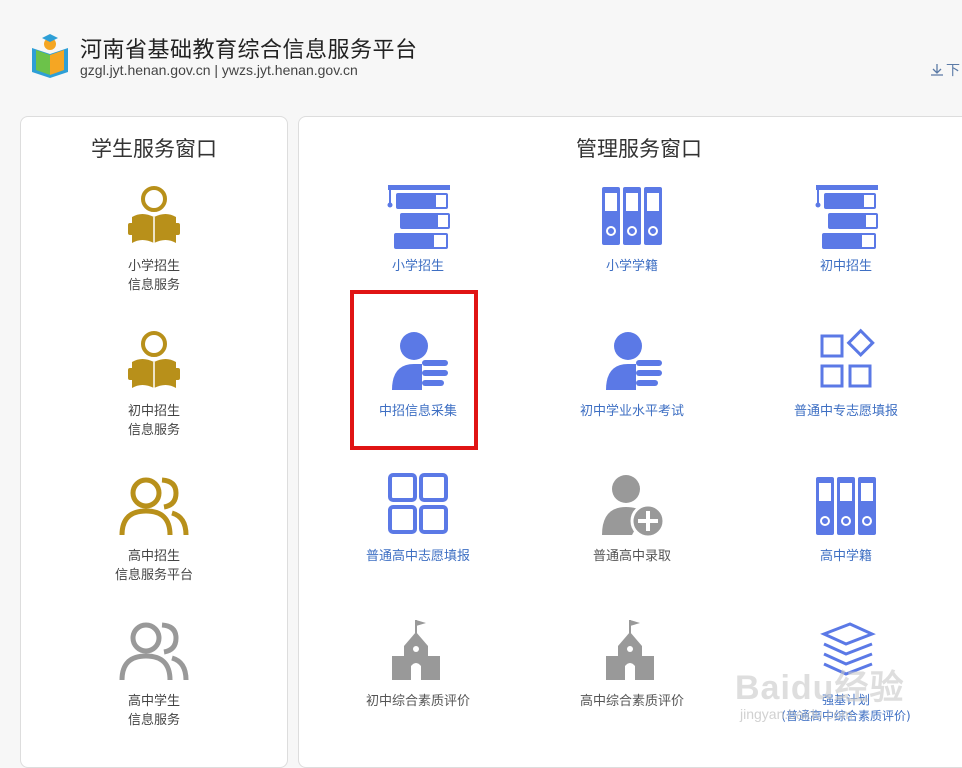  What do you see at coordinates (631, 701) in the screenshot?
I see `tile-label: 高中综合素质评价` at bounding box center [631, 701].